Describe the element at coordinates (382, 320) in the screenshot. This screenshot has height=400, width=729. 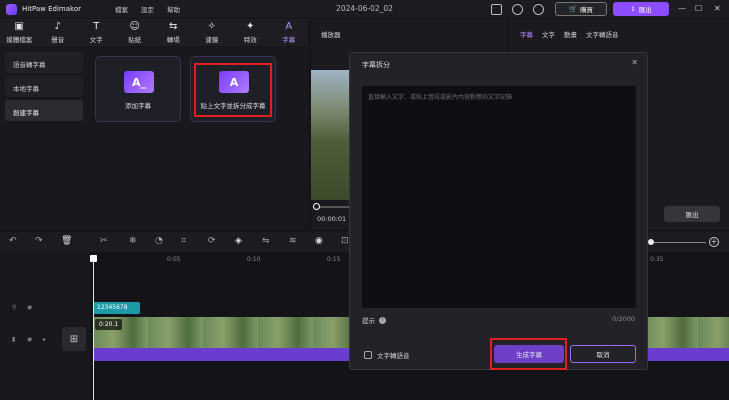
I see `info-icon: i` at that location.